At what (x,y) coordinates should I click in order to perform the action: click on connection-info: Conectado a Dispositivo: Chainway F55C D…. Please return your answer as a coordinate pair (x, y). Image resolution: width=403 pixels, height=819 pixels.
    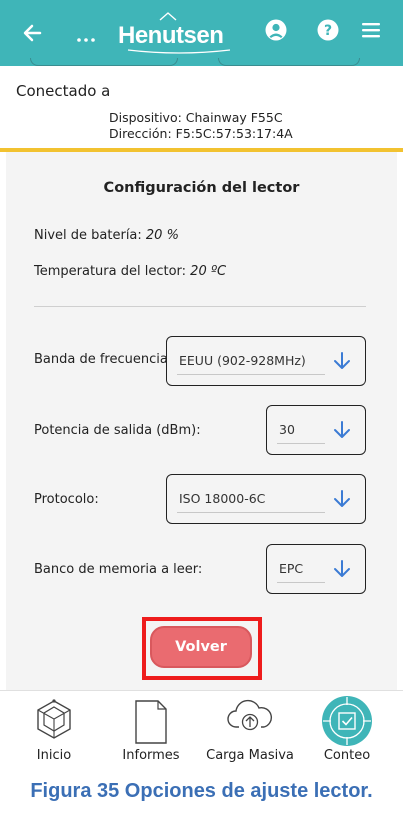
    Looking at the image, I should click on (201, 108).